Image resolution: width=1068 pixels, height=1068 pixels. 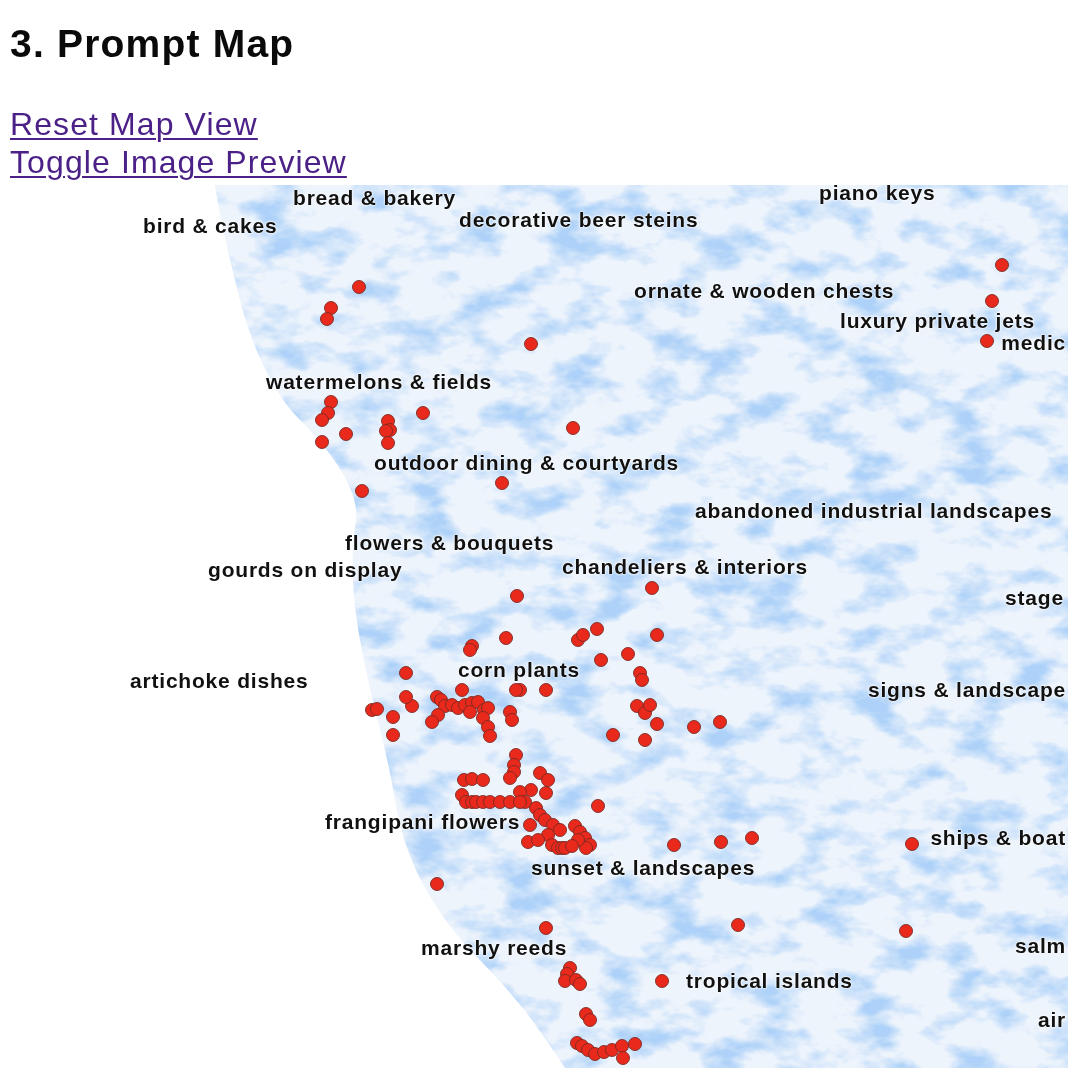 I want to click on cluster-label: decorative beer steins, so click(x=579, y=220).